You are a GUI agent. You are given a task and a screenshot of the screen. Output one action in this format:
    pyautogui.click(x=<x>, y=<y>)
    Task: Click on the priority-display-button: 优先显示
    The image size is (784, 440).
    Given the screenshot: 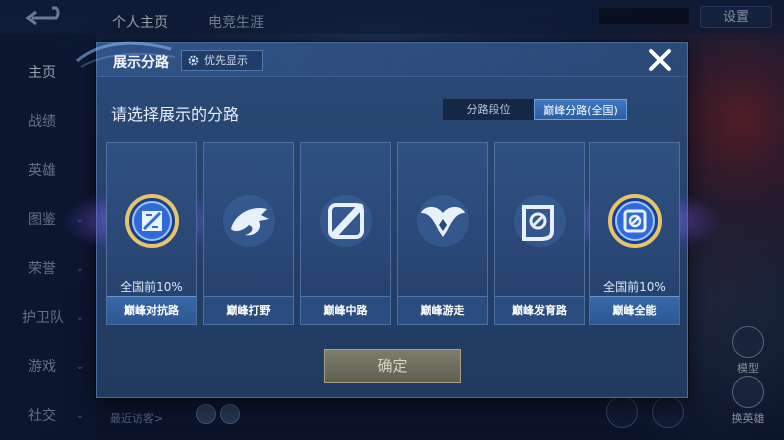 What is the action you would take?
    pyautogui.click(x=222, y=60)
    